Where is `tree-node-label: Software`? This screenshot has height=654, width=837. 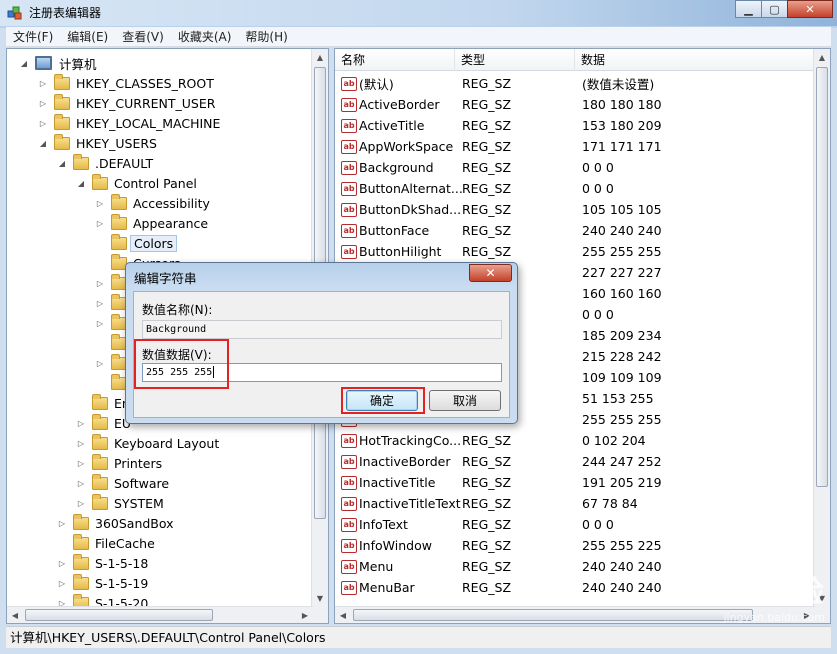
tree-node-label: Software is located at coordinates (142, 483).